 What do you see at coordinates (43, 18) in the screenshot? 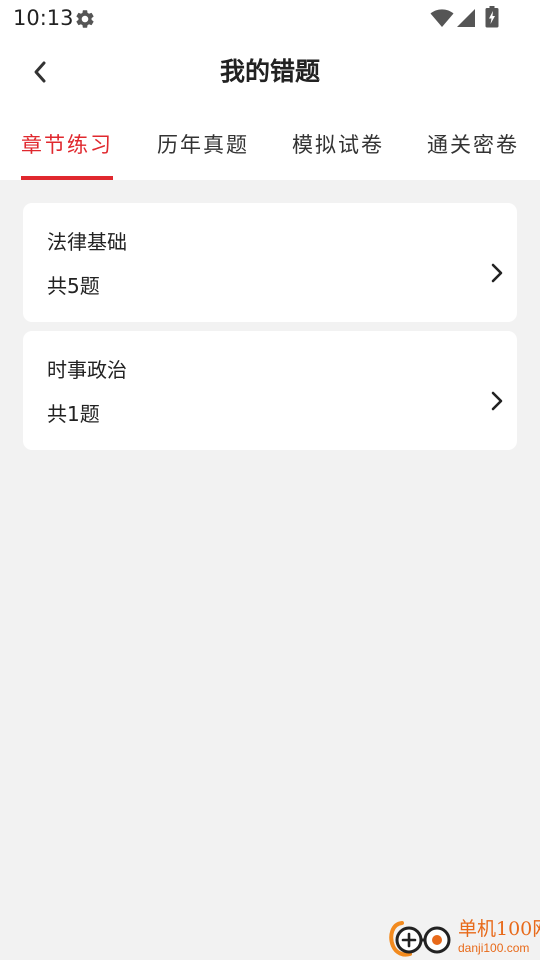
I see `status-time: 10:13` at bounding box center [43, 18].